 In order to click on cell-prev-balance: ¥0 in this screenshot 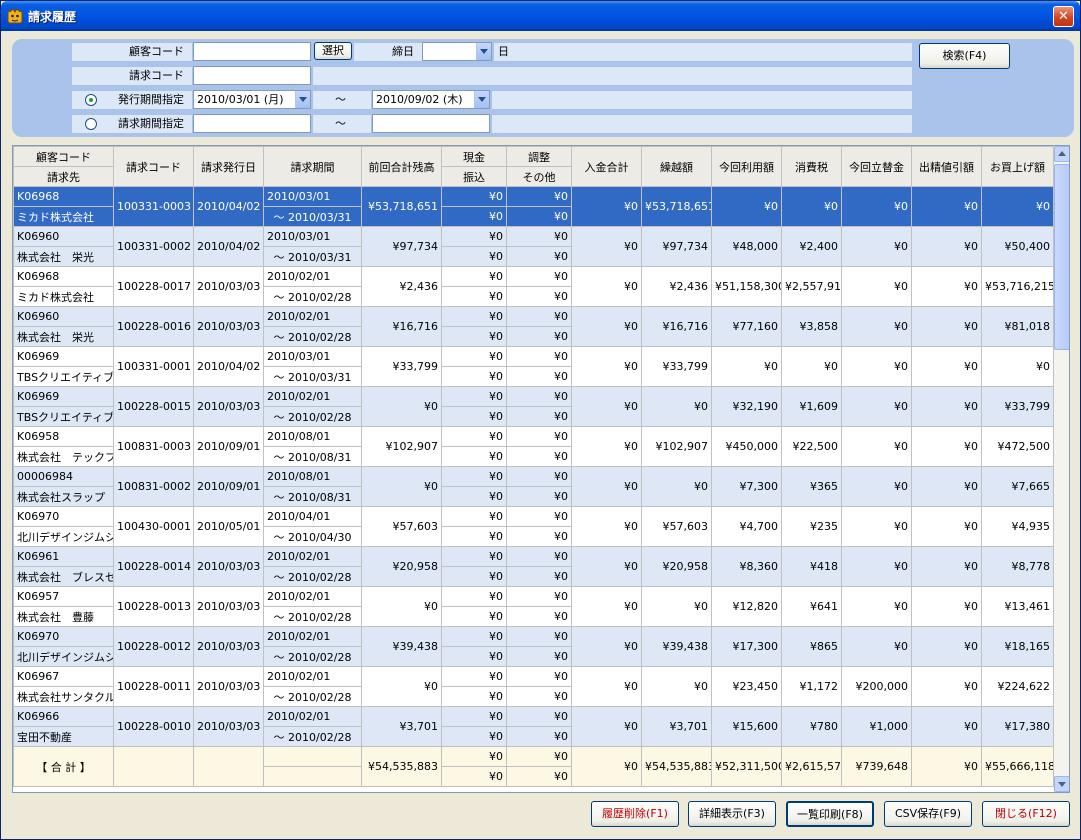, I will do `click(401, 606)`.